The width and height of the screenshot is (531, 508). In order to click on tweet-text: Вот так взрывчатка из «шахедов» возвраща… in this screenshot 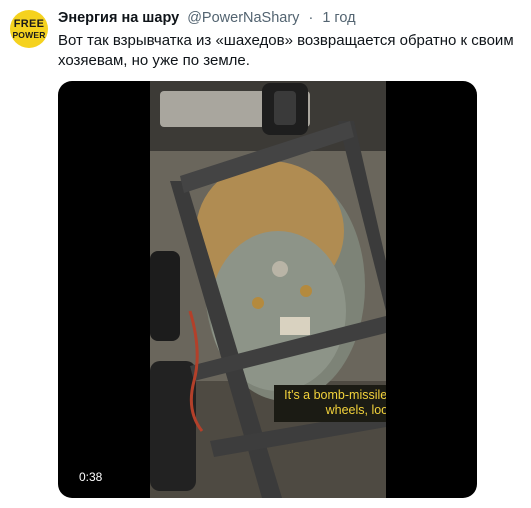, I will do `click(286, 50)`.